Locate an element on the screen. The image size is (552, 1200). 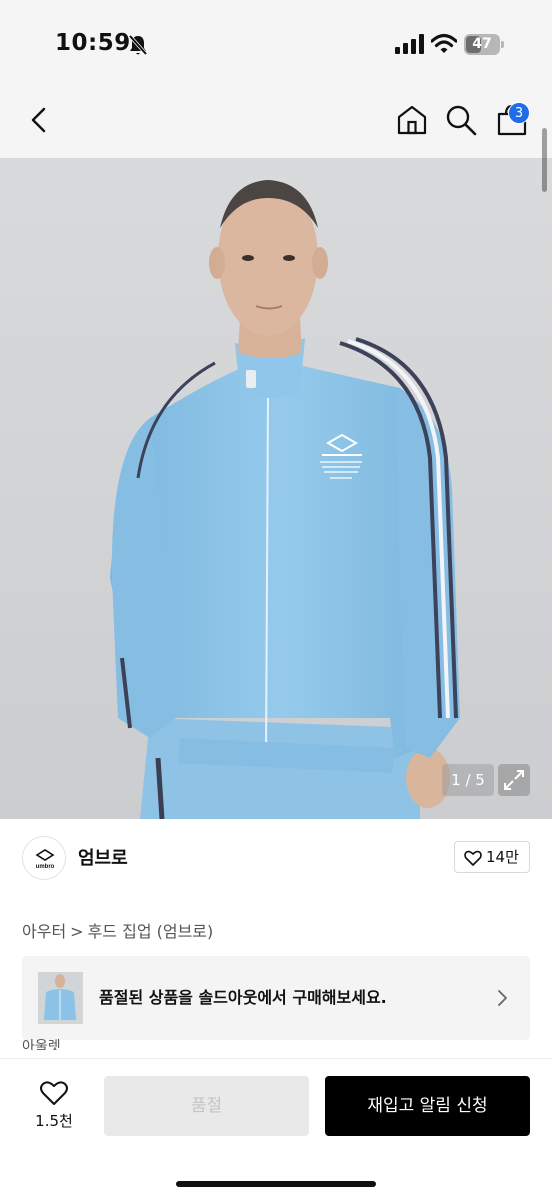
brand-name: 엄브로 is located at coordinates (103, 857).